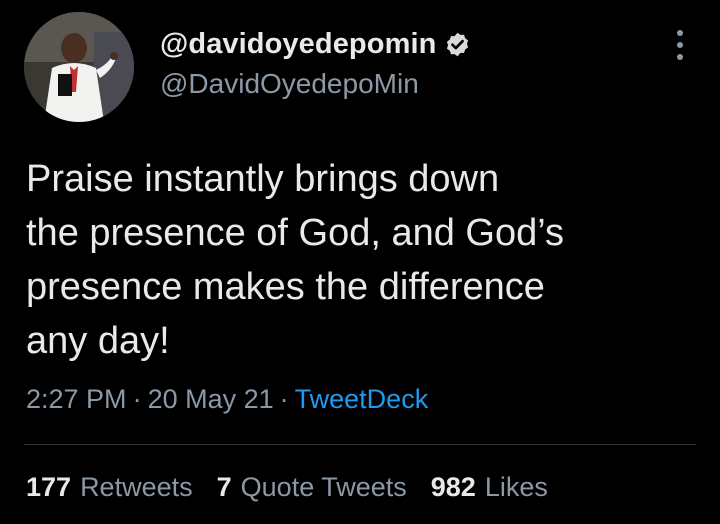 The width and height of the screenshot is (720, 524). I want to click on retweets-label: Retweets, so click(136, 487).